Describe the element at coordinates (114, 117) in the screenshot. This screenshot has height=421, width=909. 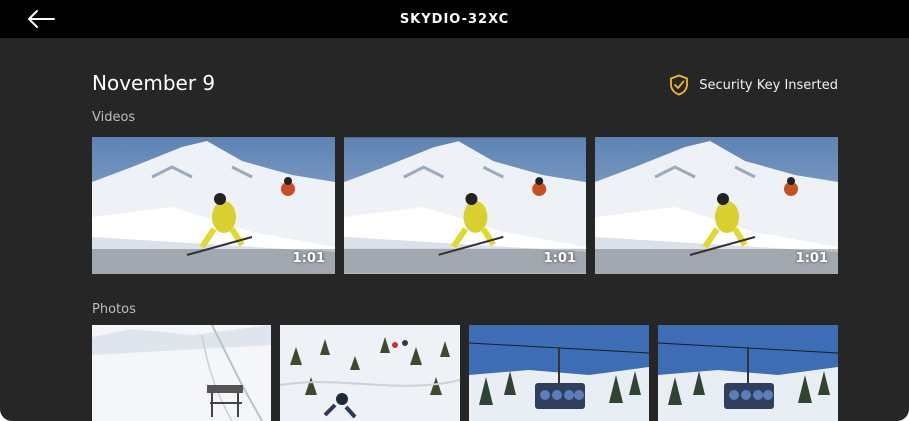
I see `videos-section-label: Videos` at that location.